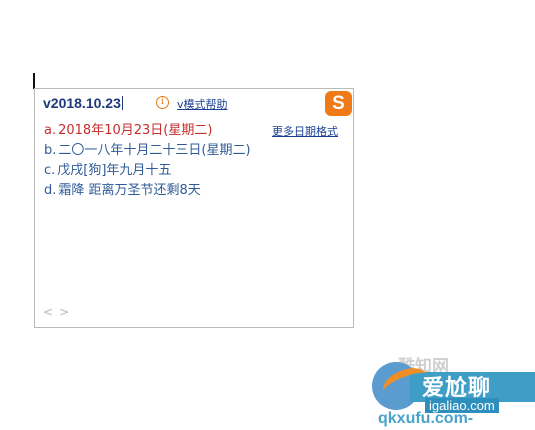  What do you see at coordinates (426, 418) in the screenshot?
I see `watermark-url: qkxufu.com-` at bounding box center [426, 418].